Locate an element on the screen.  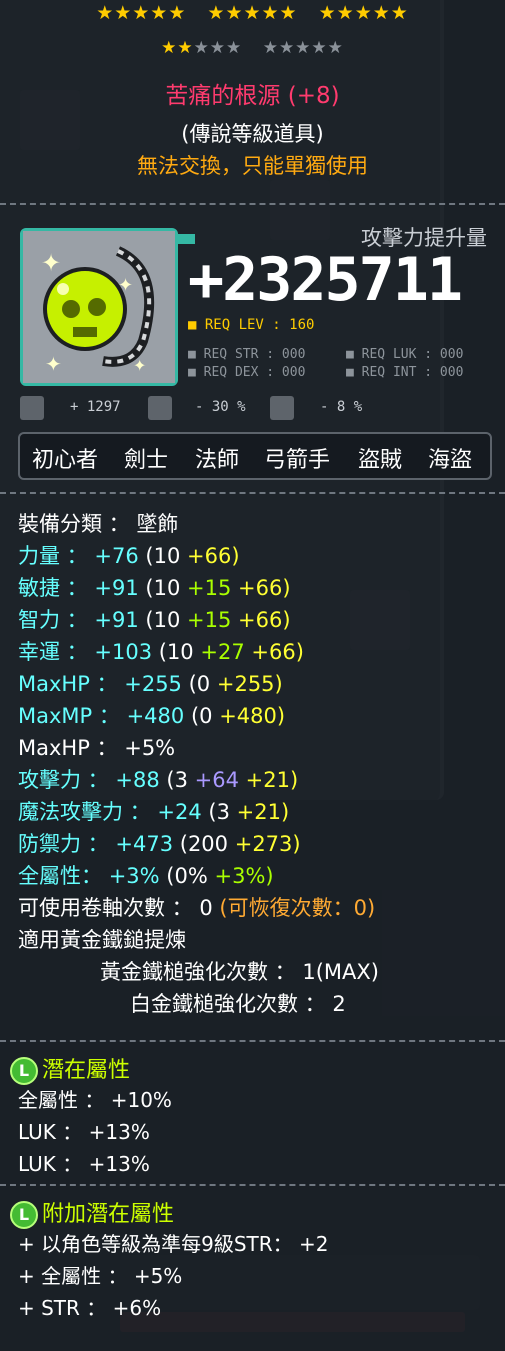
stat-base: (0% is located at coordinates (187, 876).